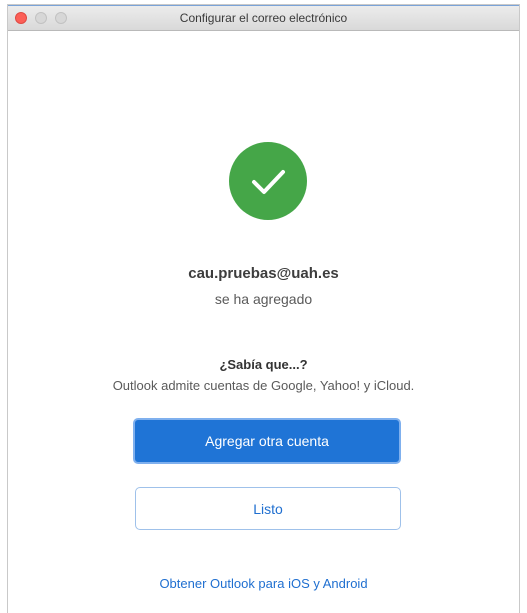  What do you see at coordinates (268, 508) in the screenshot?
I see `done-button: Listo` at bounding box center [268, 508].